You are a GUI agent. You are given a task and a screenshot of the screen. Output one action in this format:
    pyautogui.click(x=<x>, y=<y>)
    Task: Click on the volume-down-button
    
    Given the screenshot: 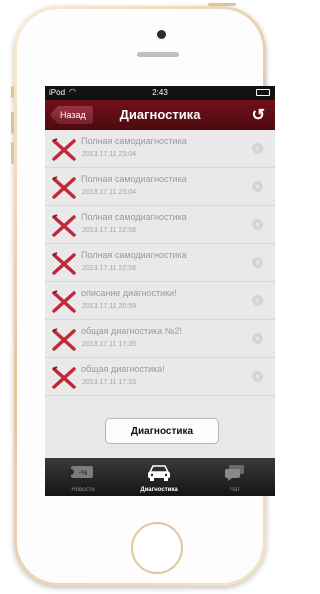 What is the action you would take?
    pyautogui.click(x=12, y=153)
    